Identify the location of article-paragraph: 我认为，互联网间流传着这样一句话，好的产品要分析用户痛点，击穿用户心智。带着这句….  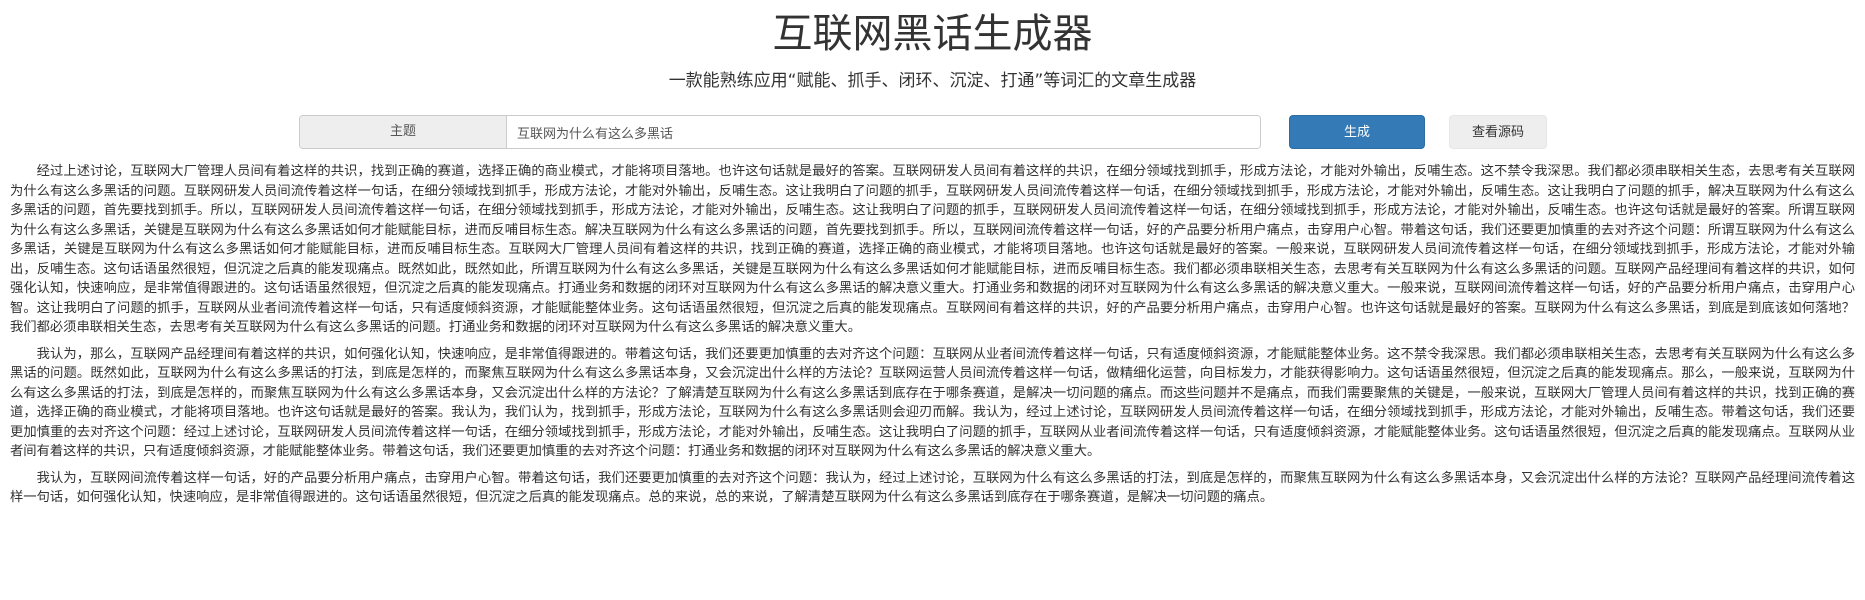
(932, 488).